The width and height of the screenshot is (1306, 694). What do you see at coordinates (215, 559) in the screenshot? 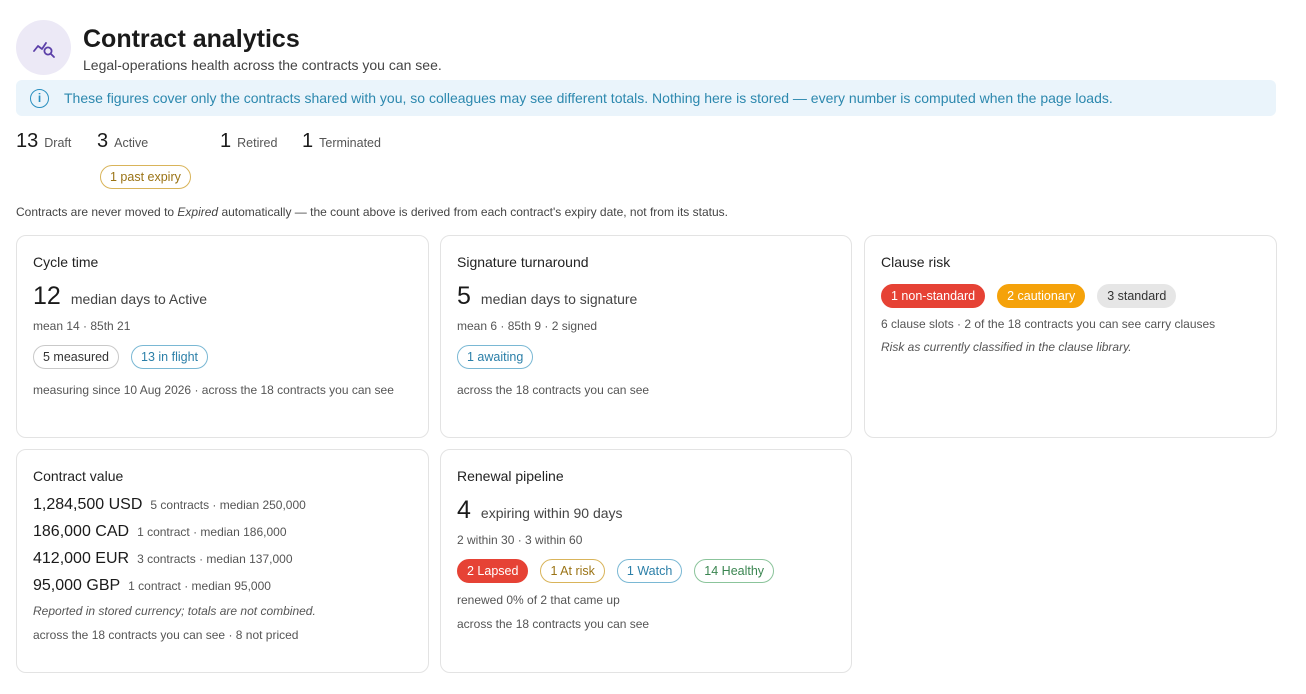
I see `currency-detail: 3 contracts · median 137,000` at bounding box center [215, 559].